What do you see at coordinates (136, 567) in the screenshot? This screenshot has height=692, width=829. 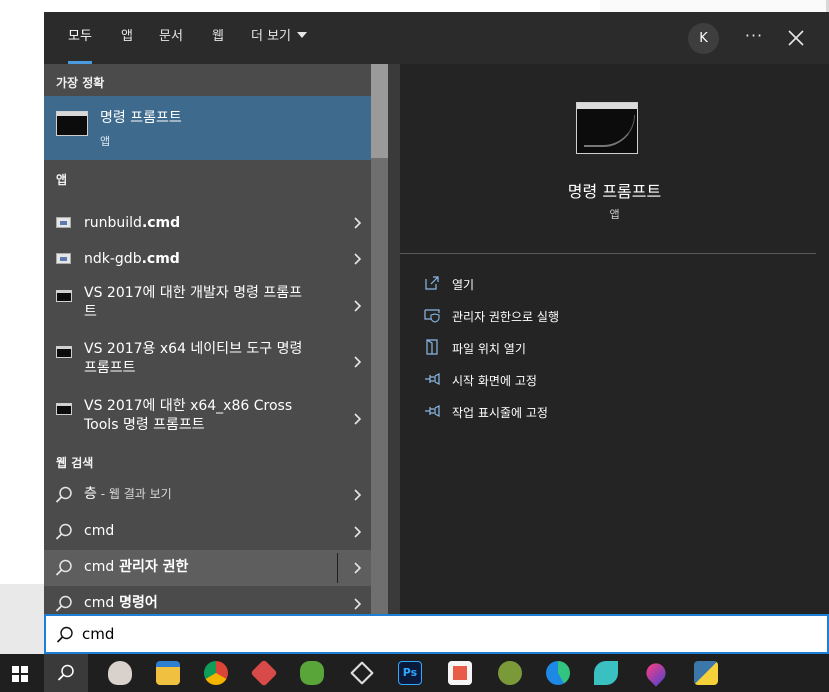 I see `web-result-label: cmd 관리자 권한` at bounding box center [136, 567].